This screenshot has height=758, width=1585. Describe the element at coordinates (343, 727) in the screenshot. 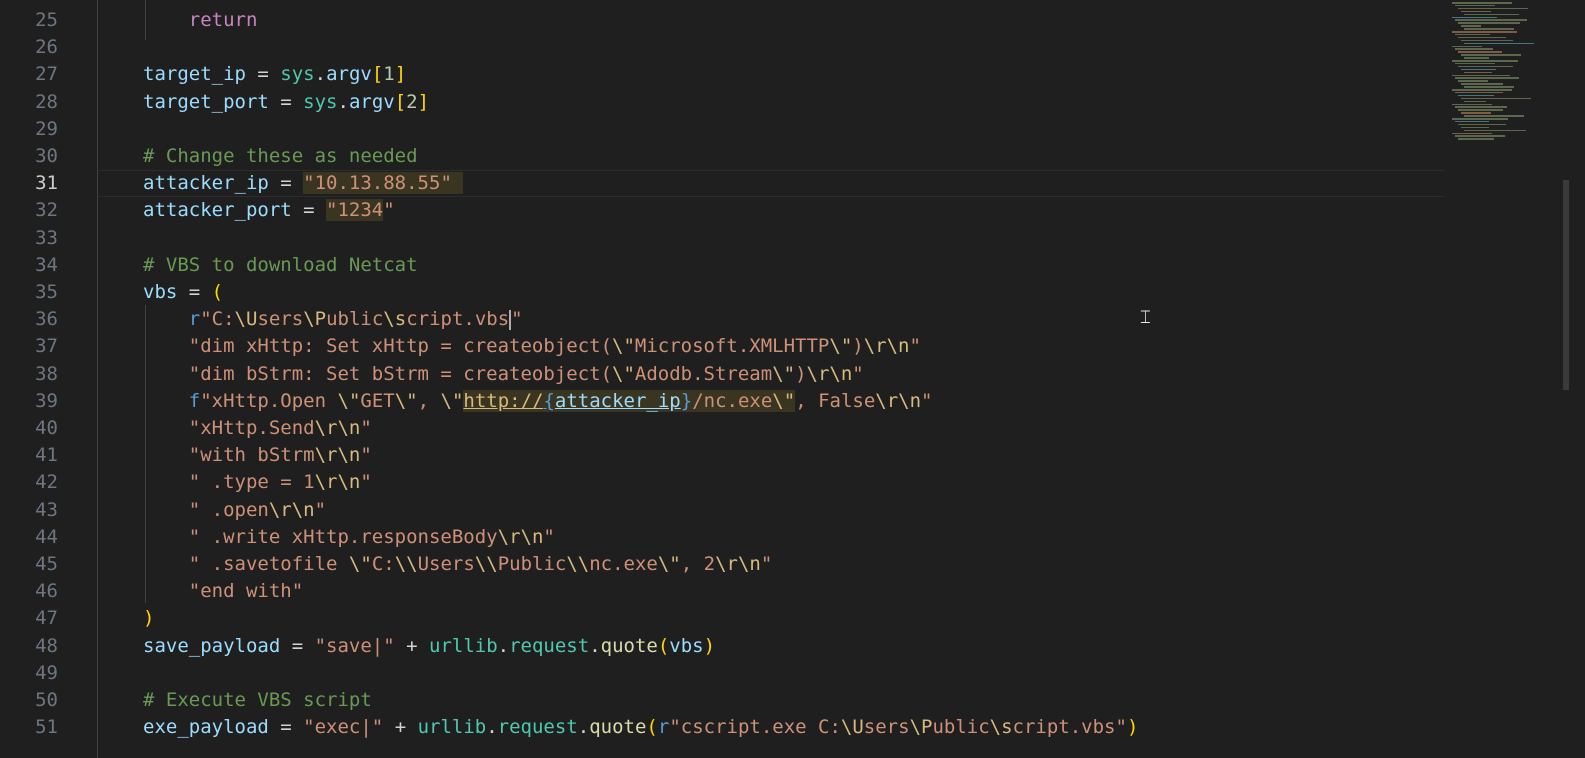

I see `code-token: "exec|"` at that location.